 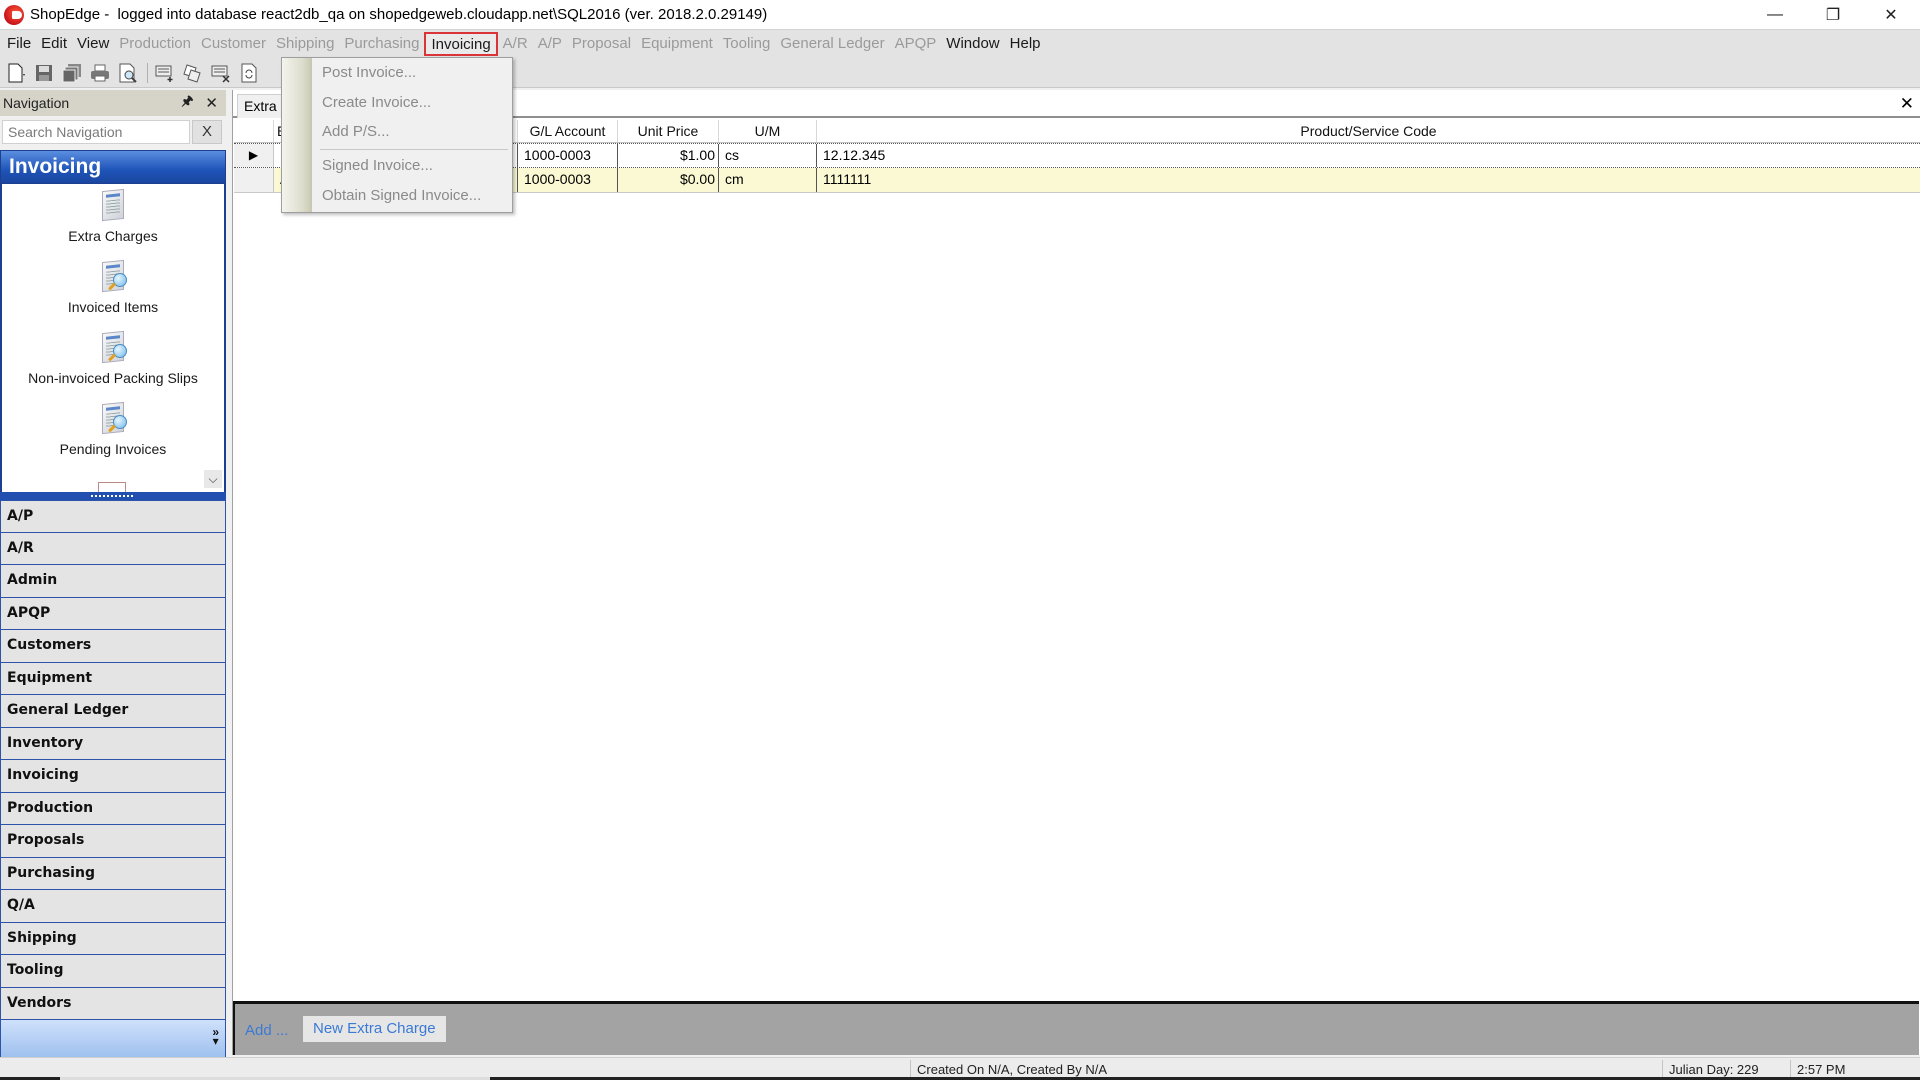 What do you see at coordinates (113, 776) in the screenshot?
I see `nav-module-invoicing: Invoicing` at bounding box center [113, 776].